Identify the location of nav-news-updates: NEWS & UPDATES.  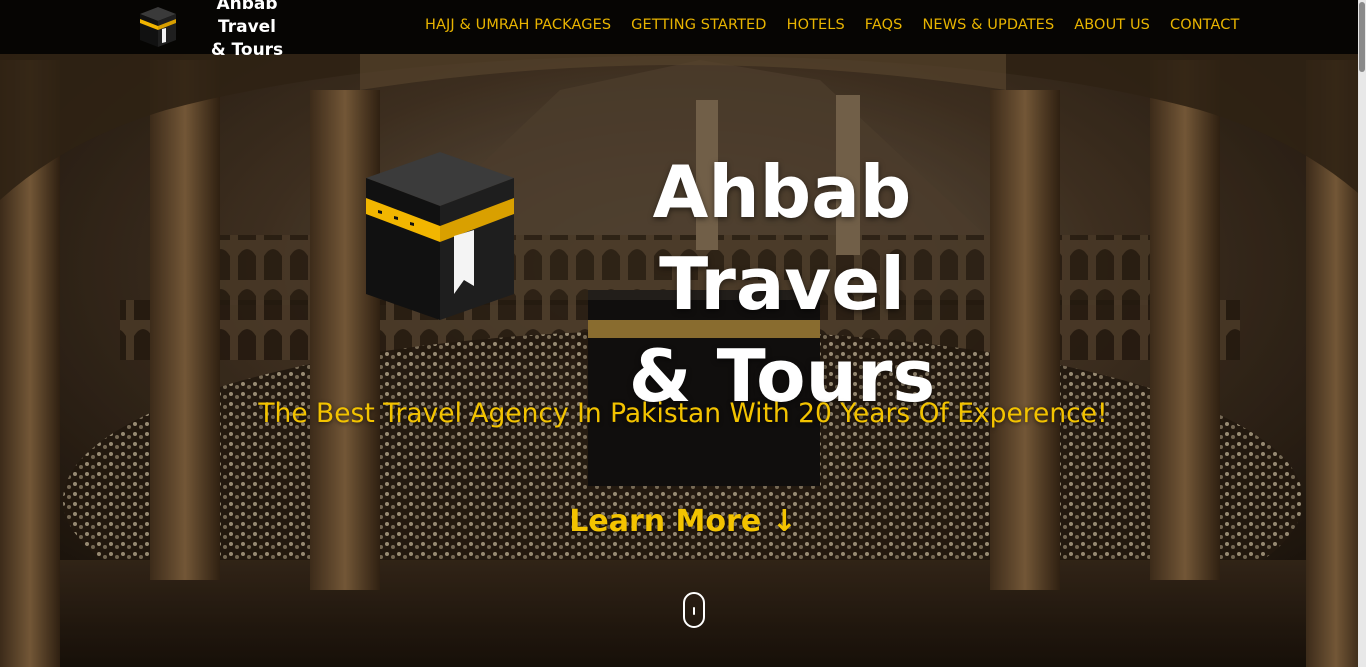
(988, 25).